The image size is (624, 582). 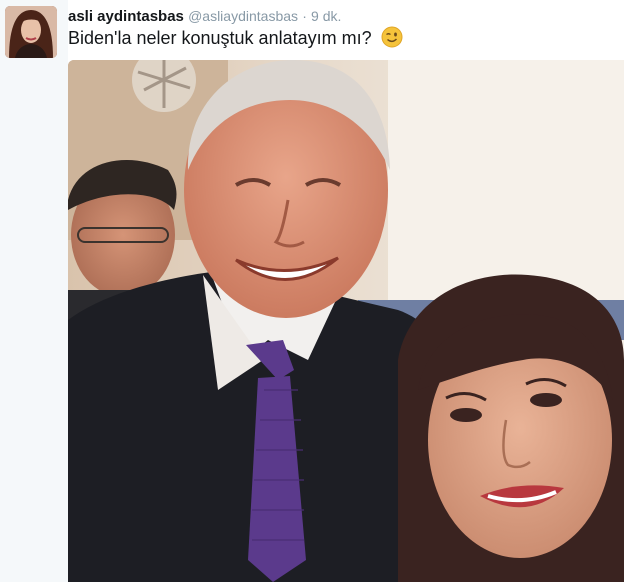 I want to click on left-rail, so click(x=34, y=291).